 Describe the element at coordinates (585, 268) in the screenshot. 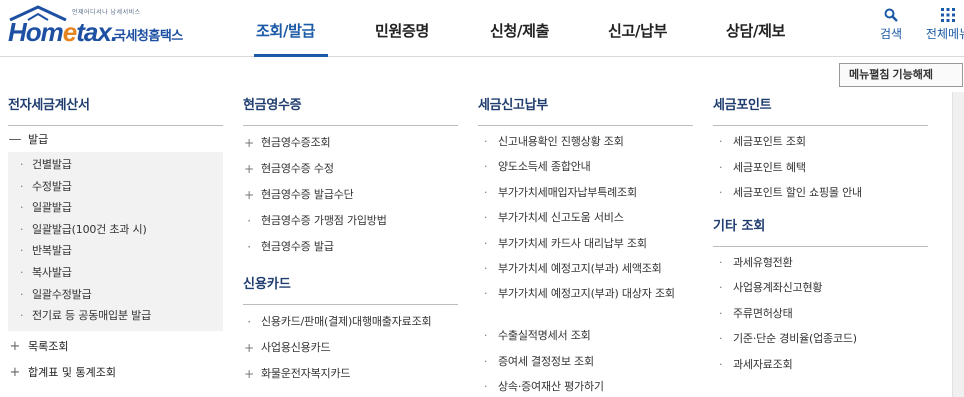

I see `list-item: · 부가가치세 예정고지(부과) 세액조회` at that location.